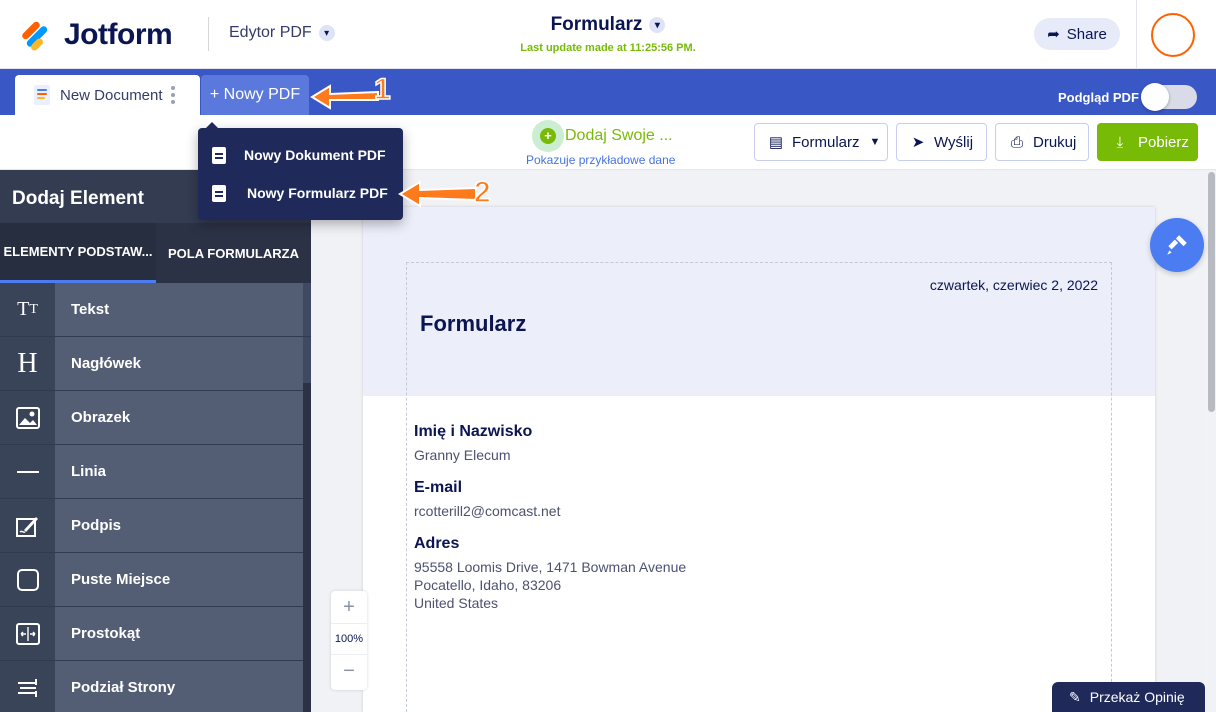  I want to click on zoom-level: 100%, so click(349, 639).